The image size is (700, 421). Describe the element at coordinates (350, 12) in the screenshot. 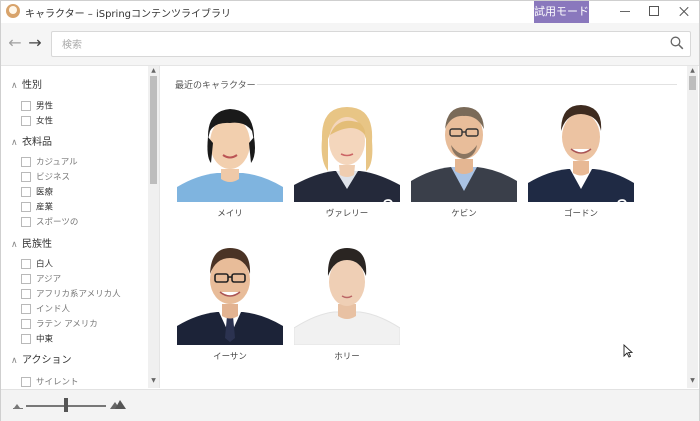

I see `title-bar: キャラクター – iSpringコンテンツライブラリ 試用モード` at that location.